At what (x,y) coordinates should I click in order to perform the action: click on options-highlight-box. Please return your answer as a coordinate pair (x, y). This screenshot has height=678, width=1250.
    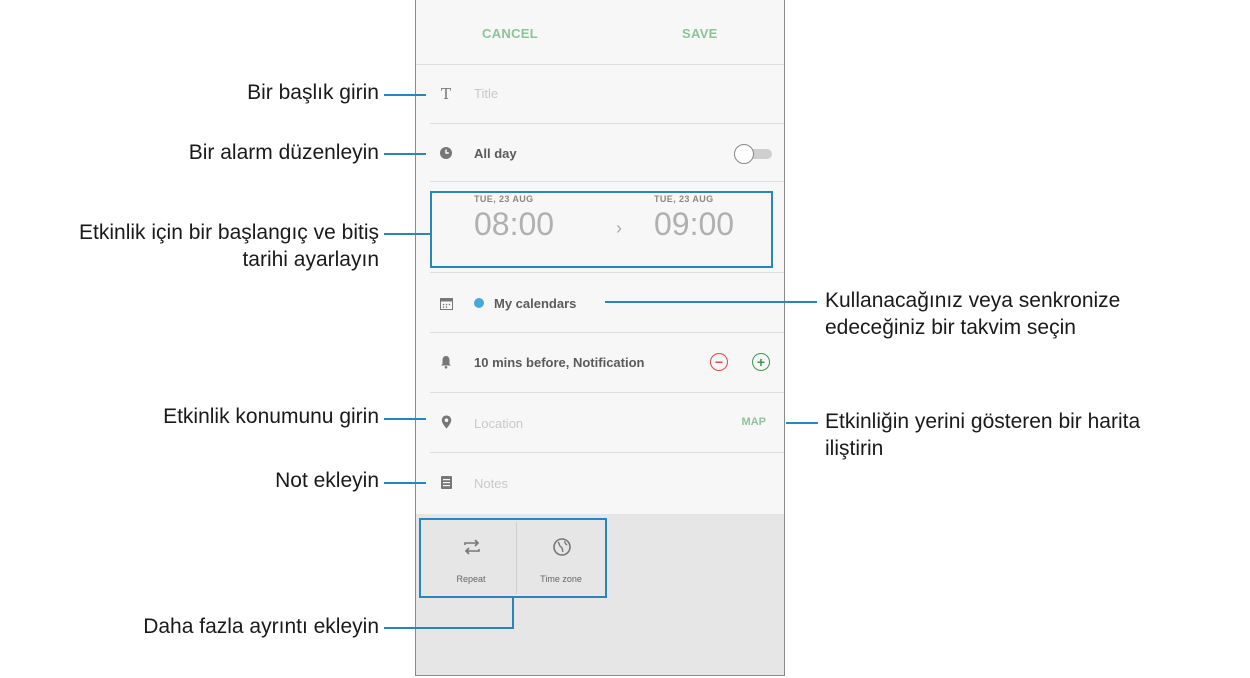
    Looking at the image, I should click on (513, 558).